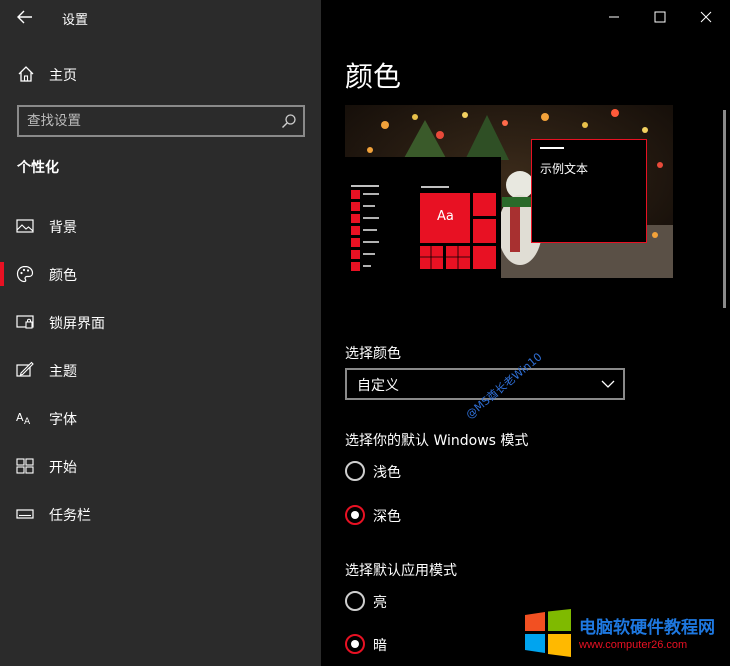 The height and width of the screenshot is (666, 730). Describe the element at coordinates (25, 369) in the screenshot. I see `theme-icon` at that location.